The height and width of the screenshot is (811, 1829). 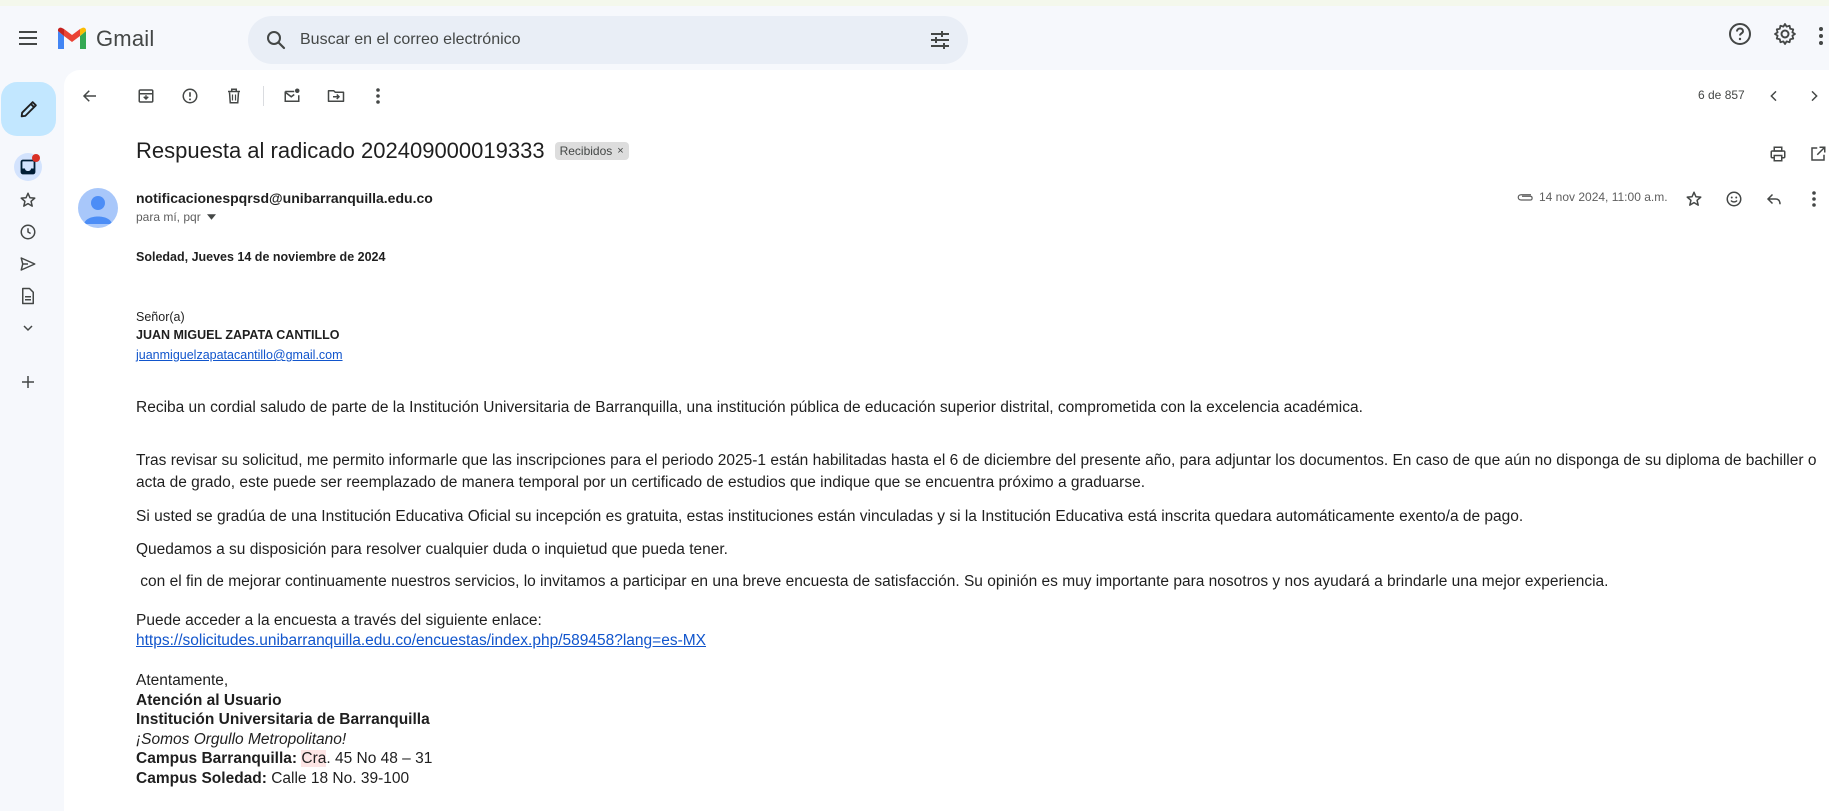 I want to click on dateline: Soledad, Jueves 14 de noviembre de 2024, so click(x=261, y=257).